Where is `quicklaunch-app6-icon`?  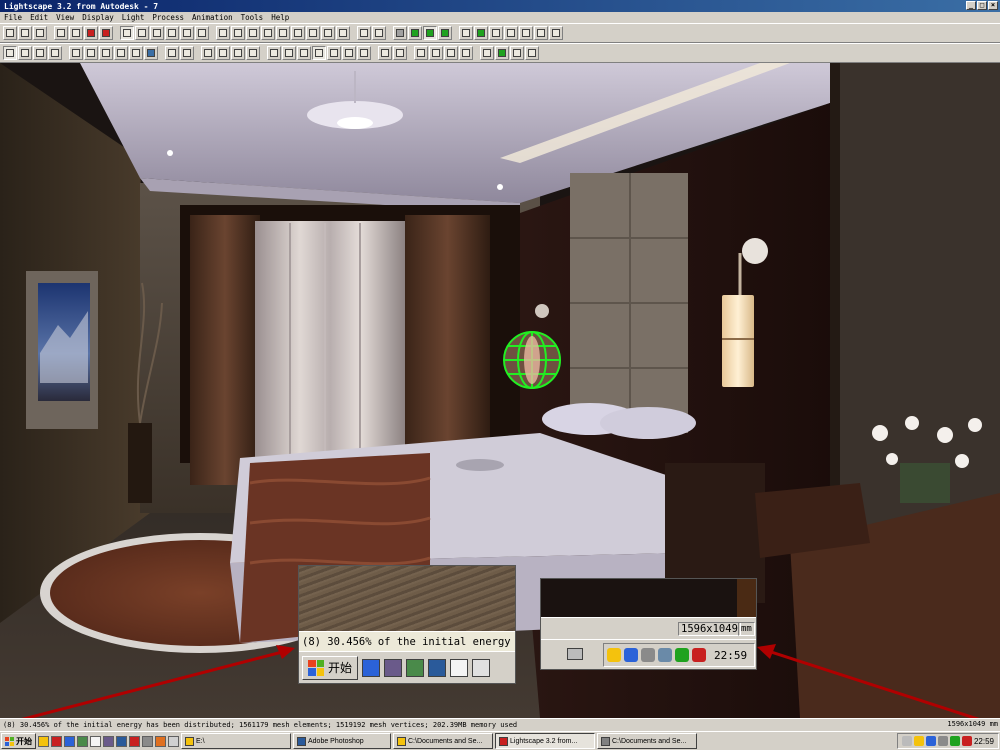
quicklaunch-app6-icon is located at coordinates (173, 741).